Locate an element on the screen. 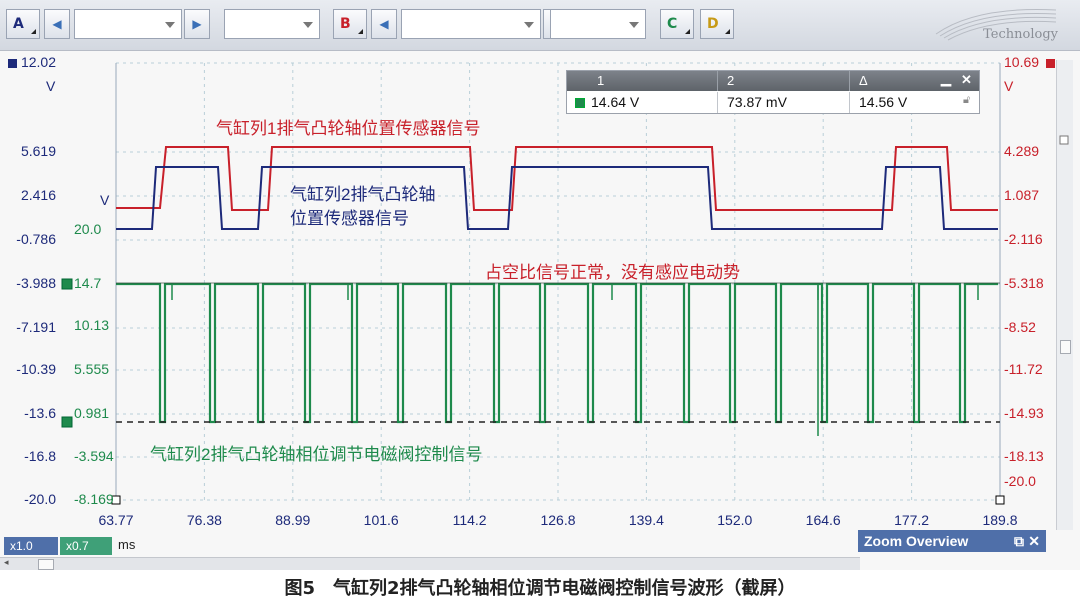  leftGreen-tick: -3.594 is located at coordinates (94, 456).